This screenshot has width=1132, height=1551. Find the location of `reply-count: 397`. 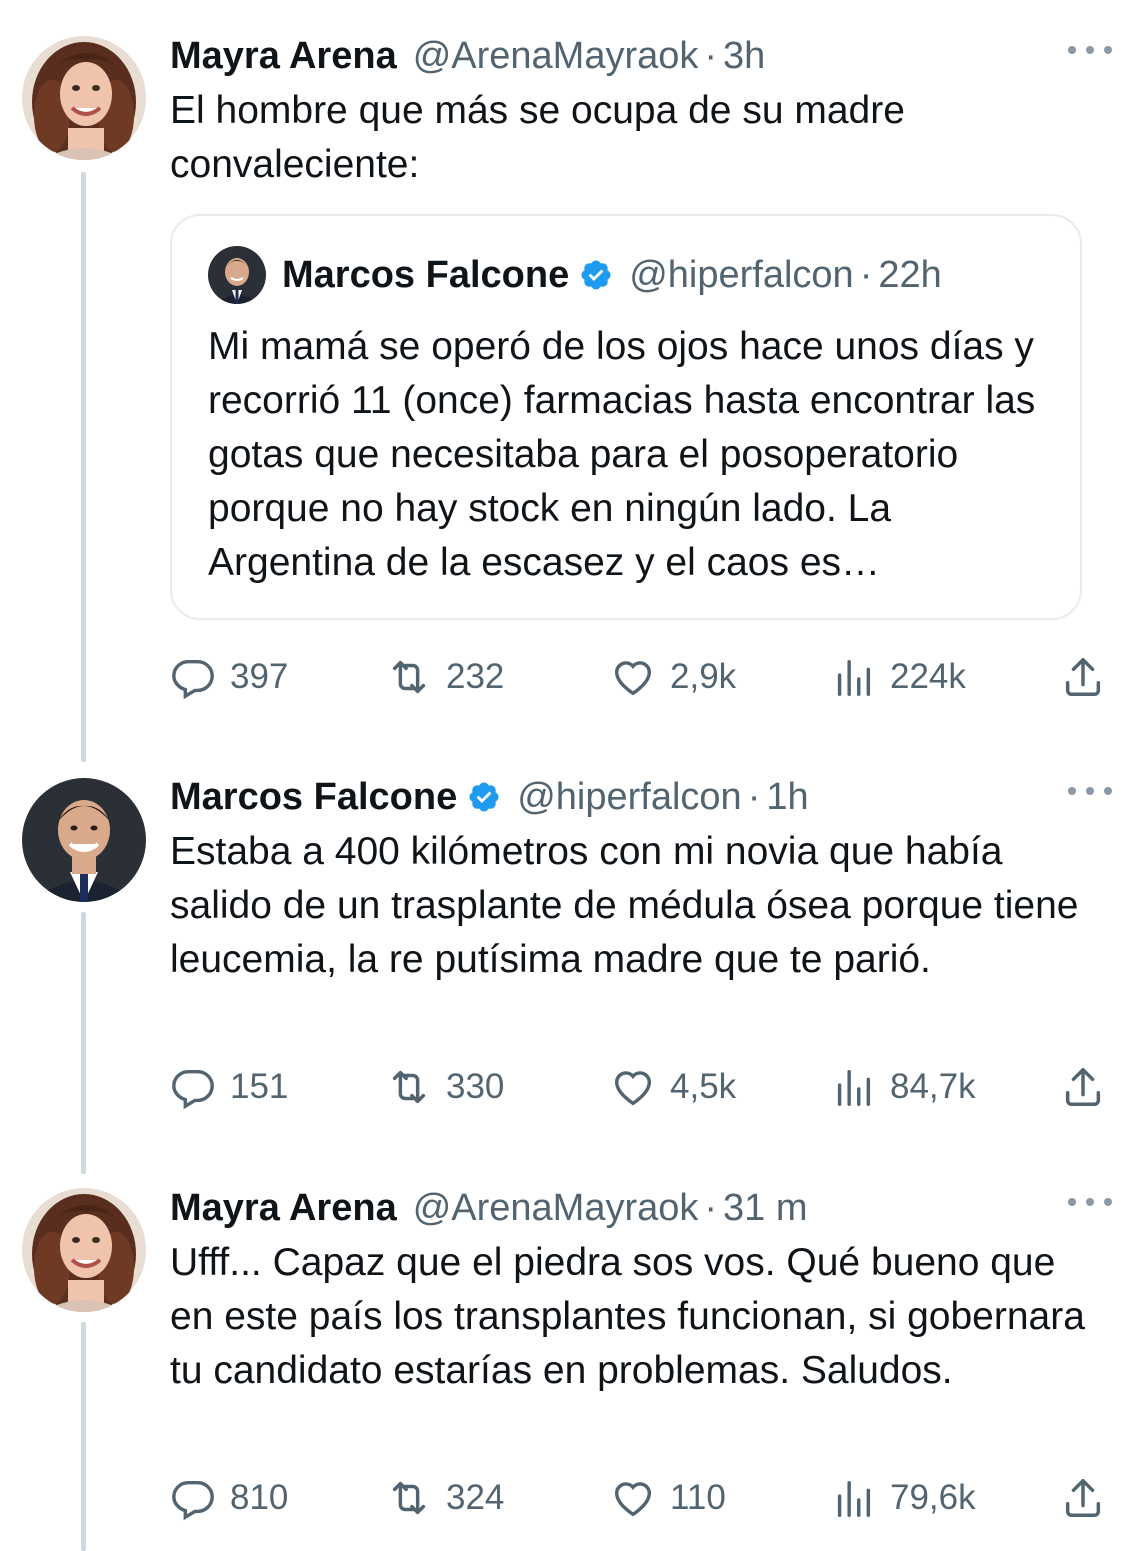

reply-count: 397 is located at coordinates (259, 676).